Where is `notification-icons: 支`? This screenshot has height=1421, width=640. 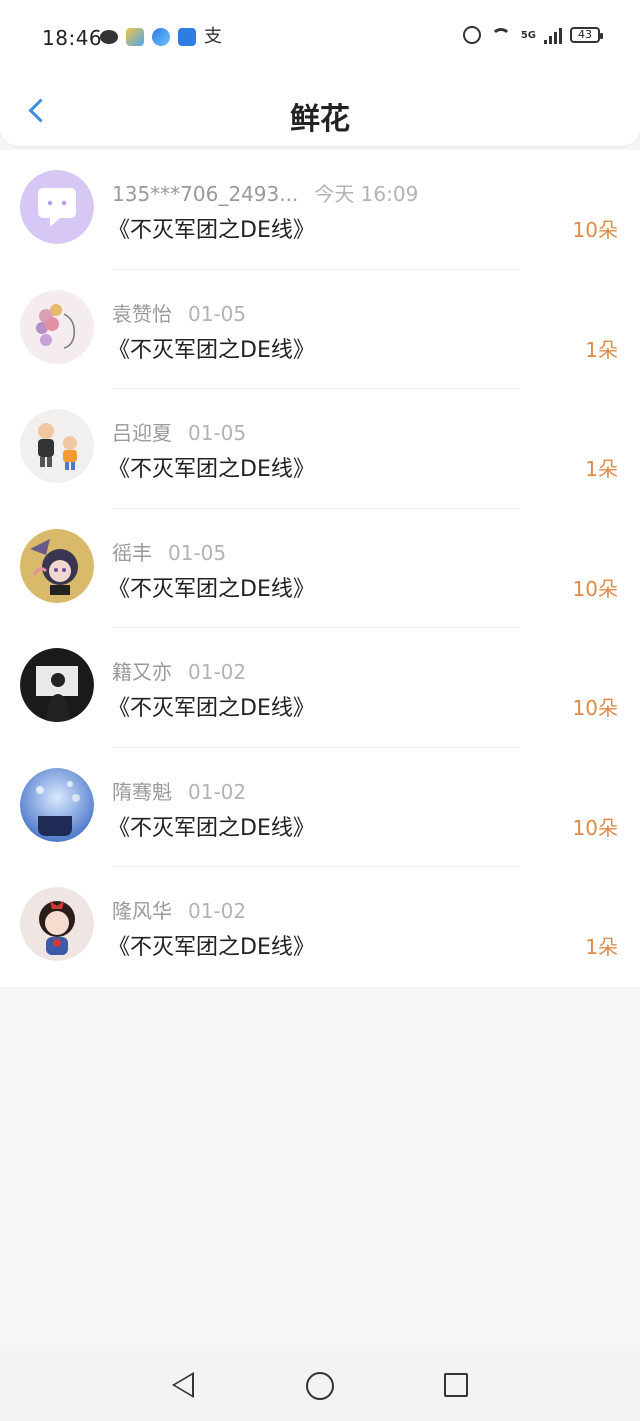 notification-icons: 支 is located at coordinates (161, 37).